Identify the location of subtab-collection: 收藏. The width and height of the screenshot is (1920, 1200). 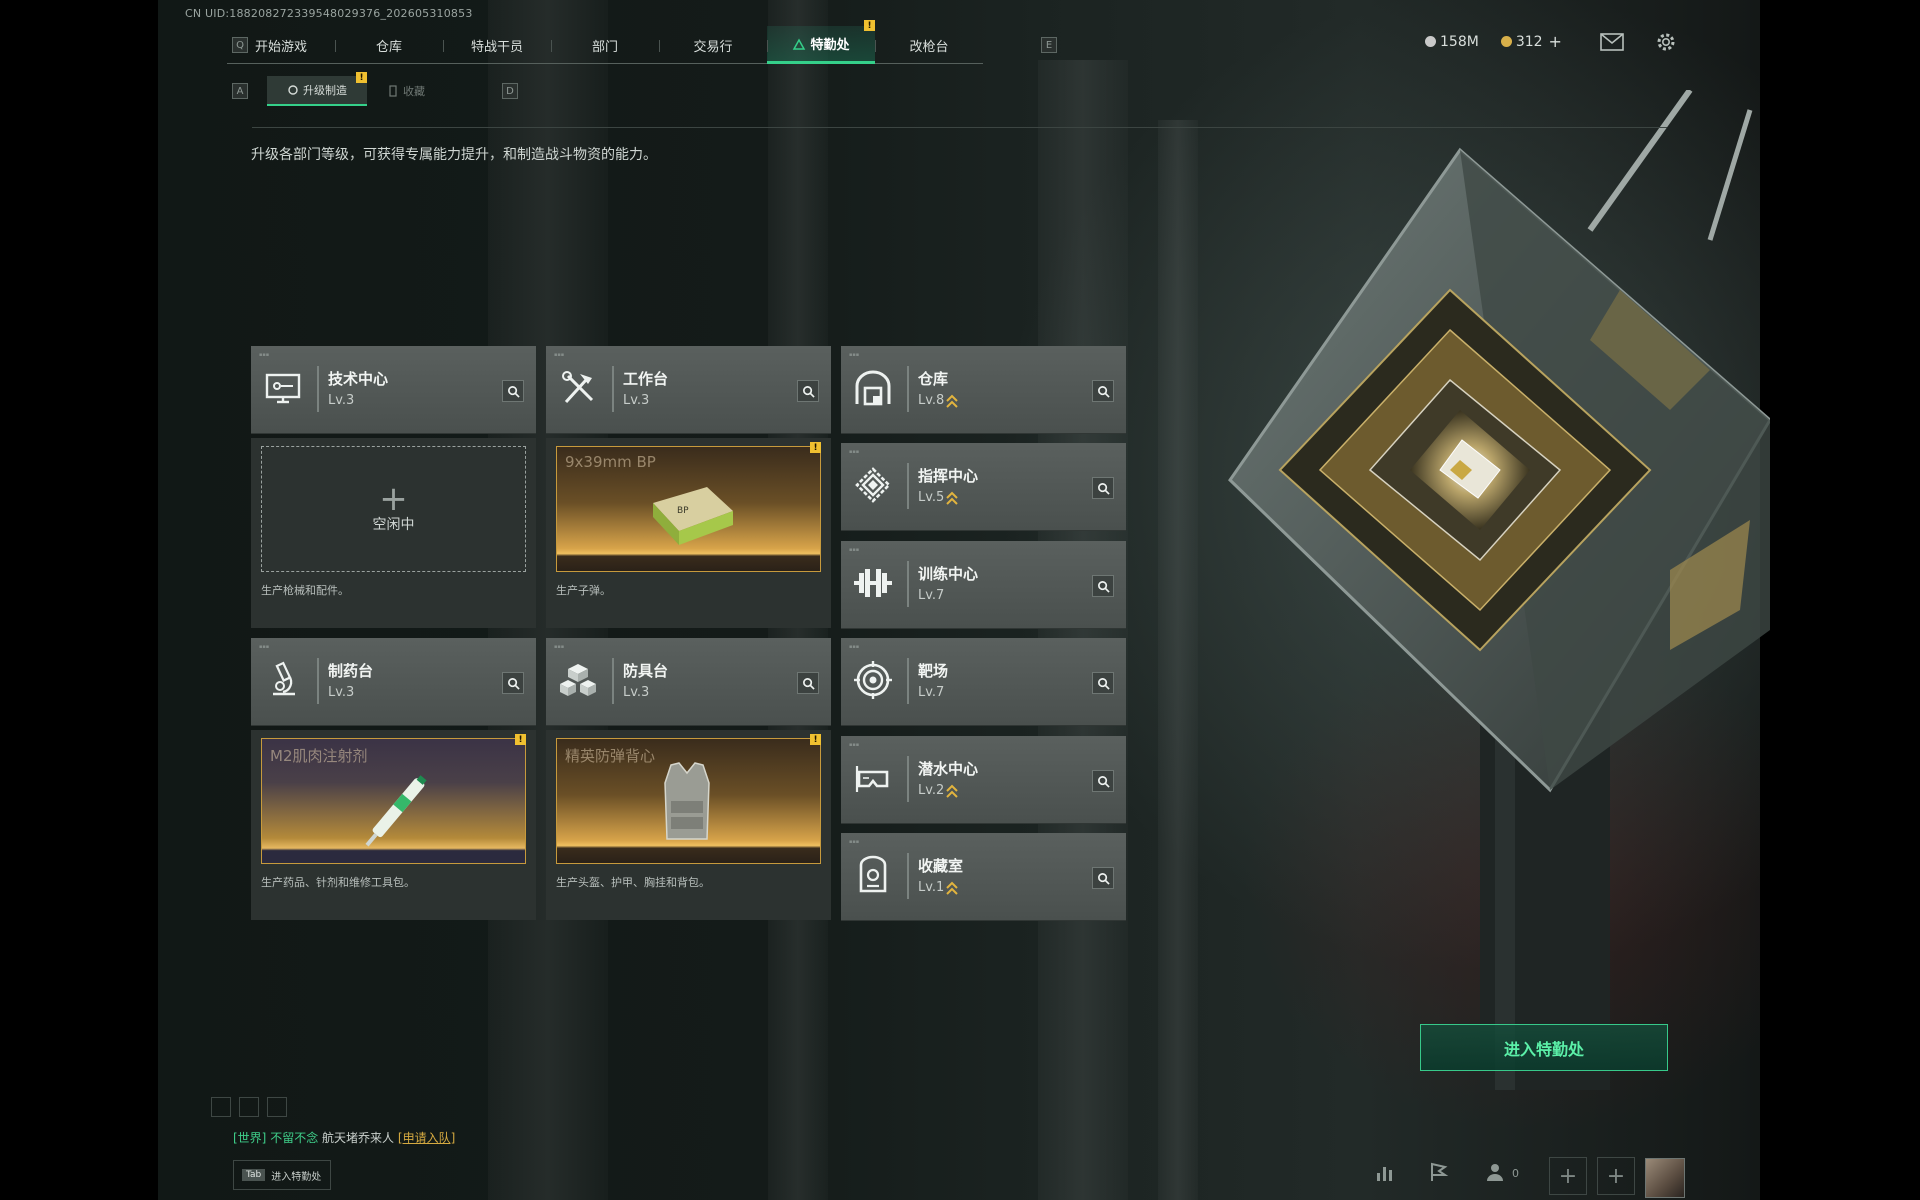
(406, 91).